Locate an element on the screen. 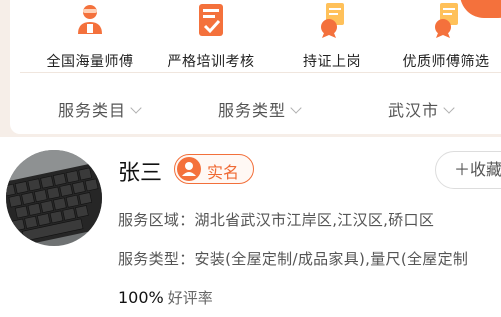 The image size is (501, 317). divider is located at coordinates (260, 72).